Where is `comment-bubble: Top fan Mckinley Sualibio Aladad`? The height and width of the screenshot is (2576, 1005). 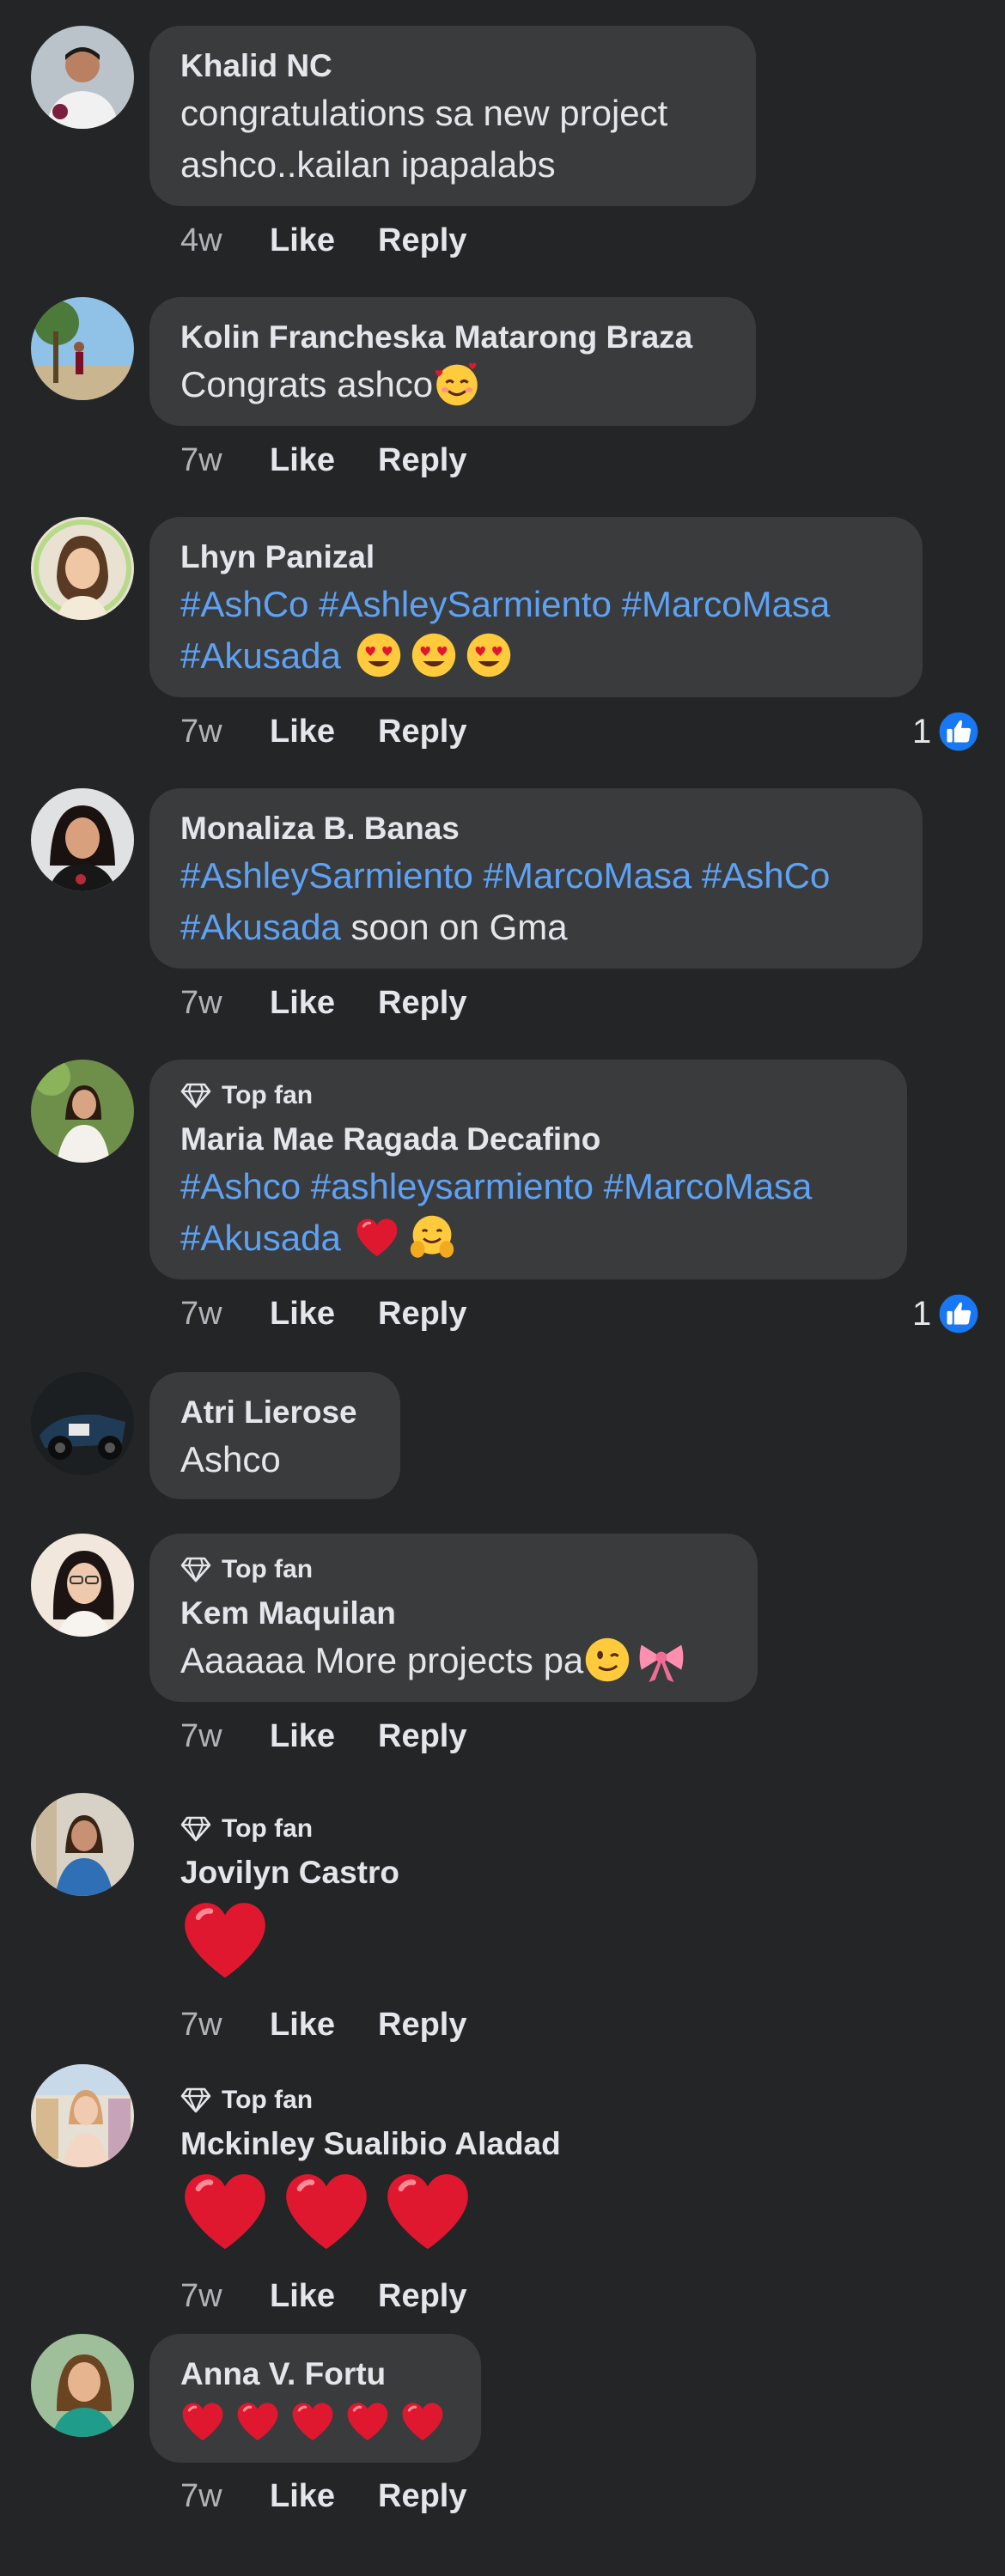 comment-bubble: Top fan Mckinley Sualibio Aladad is located at coordinates (407, 2158).